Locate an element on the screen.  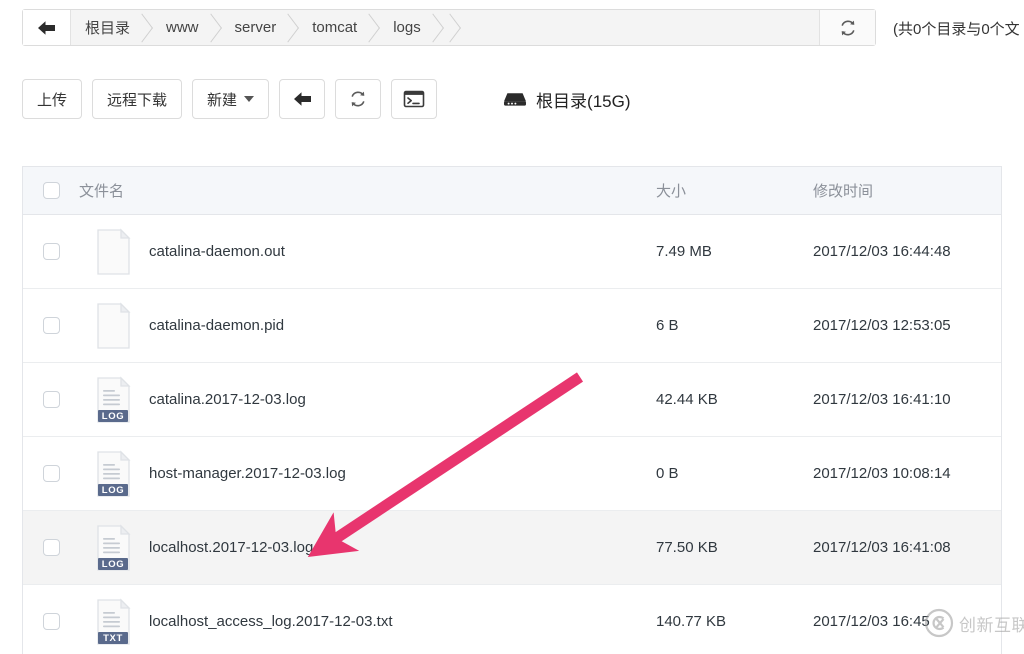
file-size-cell: 6 B is located at coordinates (667, 325).